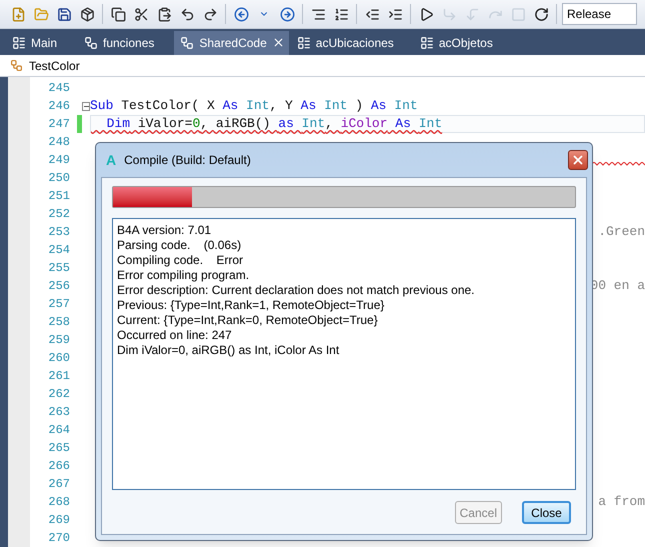 The width and height of the screenshot is (645, 547). Describe the element at coordinates (58, 520) in the screenshot. I see `line-number: 269` at that location.